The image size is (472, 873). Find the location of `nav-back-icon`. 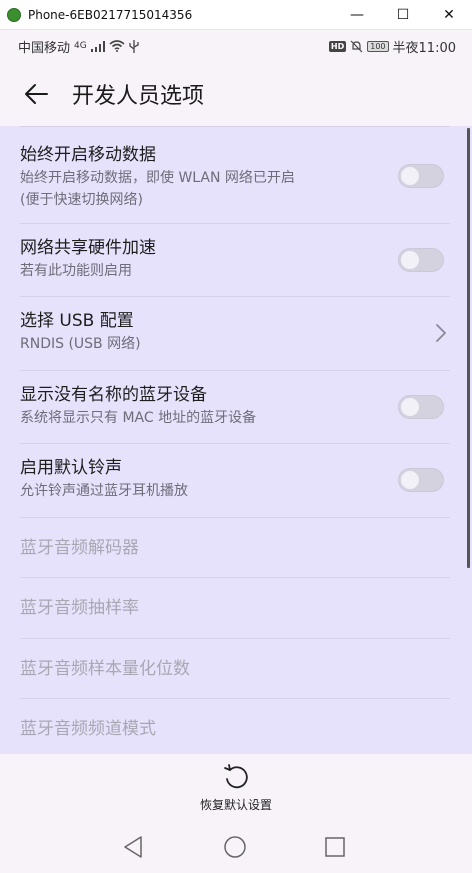

nav-back-icon is located at coordinates (133, 847).